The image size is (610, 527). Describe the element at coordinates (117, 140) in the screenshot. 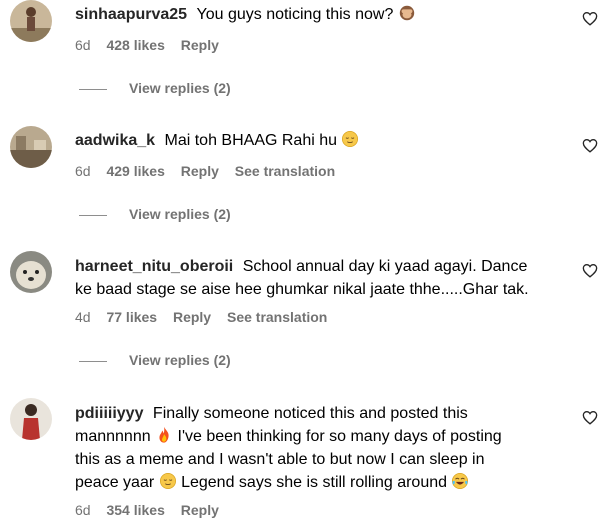

I see `username: aadwika_k` at that location.